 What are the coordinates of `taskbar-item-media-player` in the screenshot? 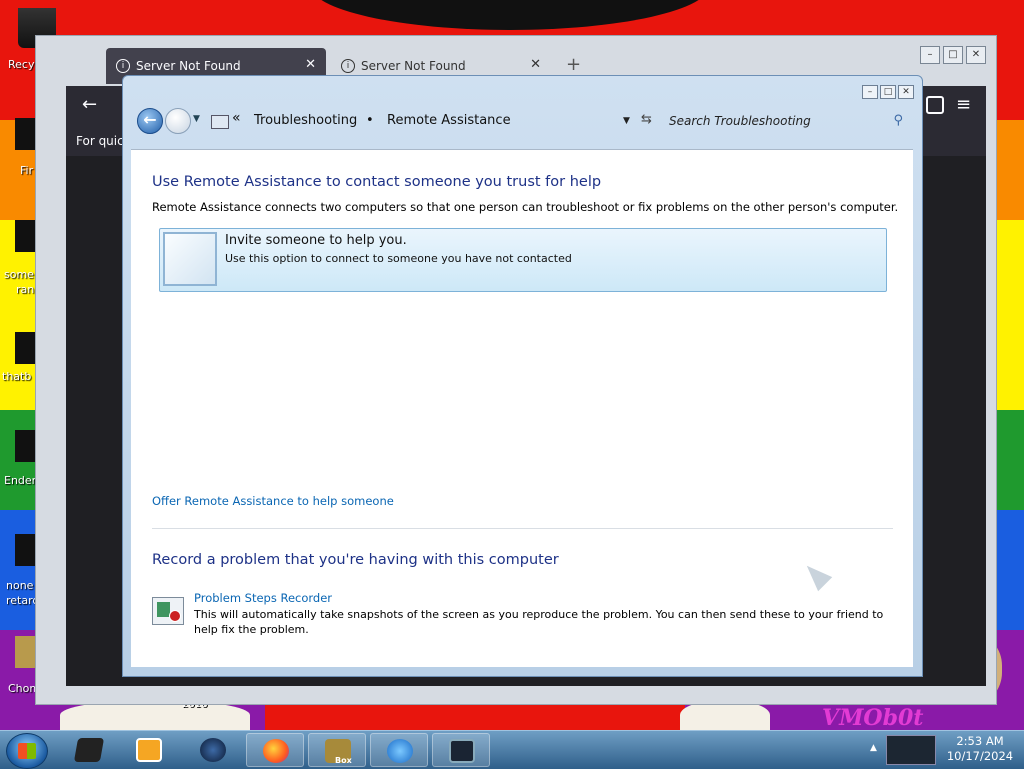 It's located at (149, 750).